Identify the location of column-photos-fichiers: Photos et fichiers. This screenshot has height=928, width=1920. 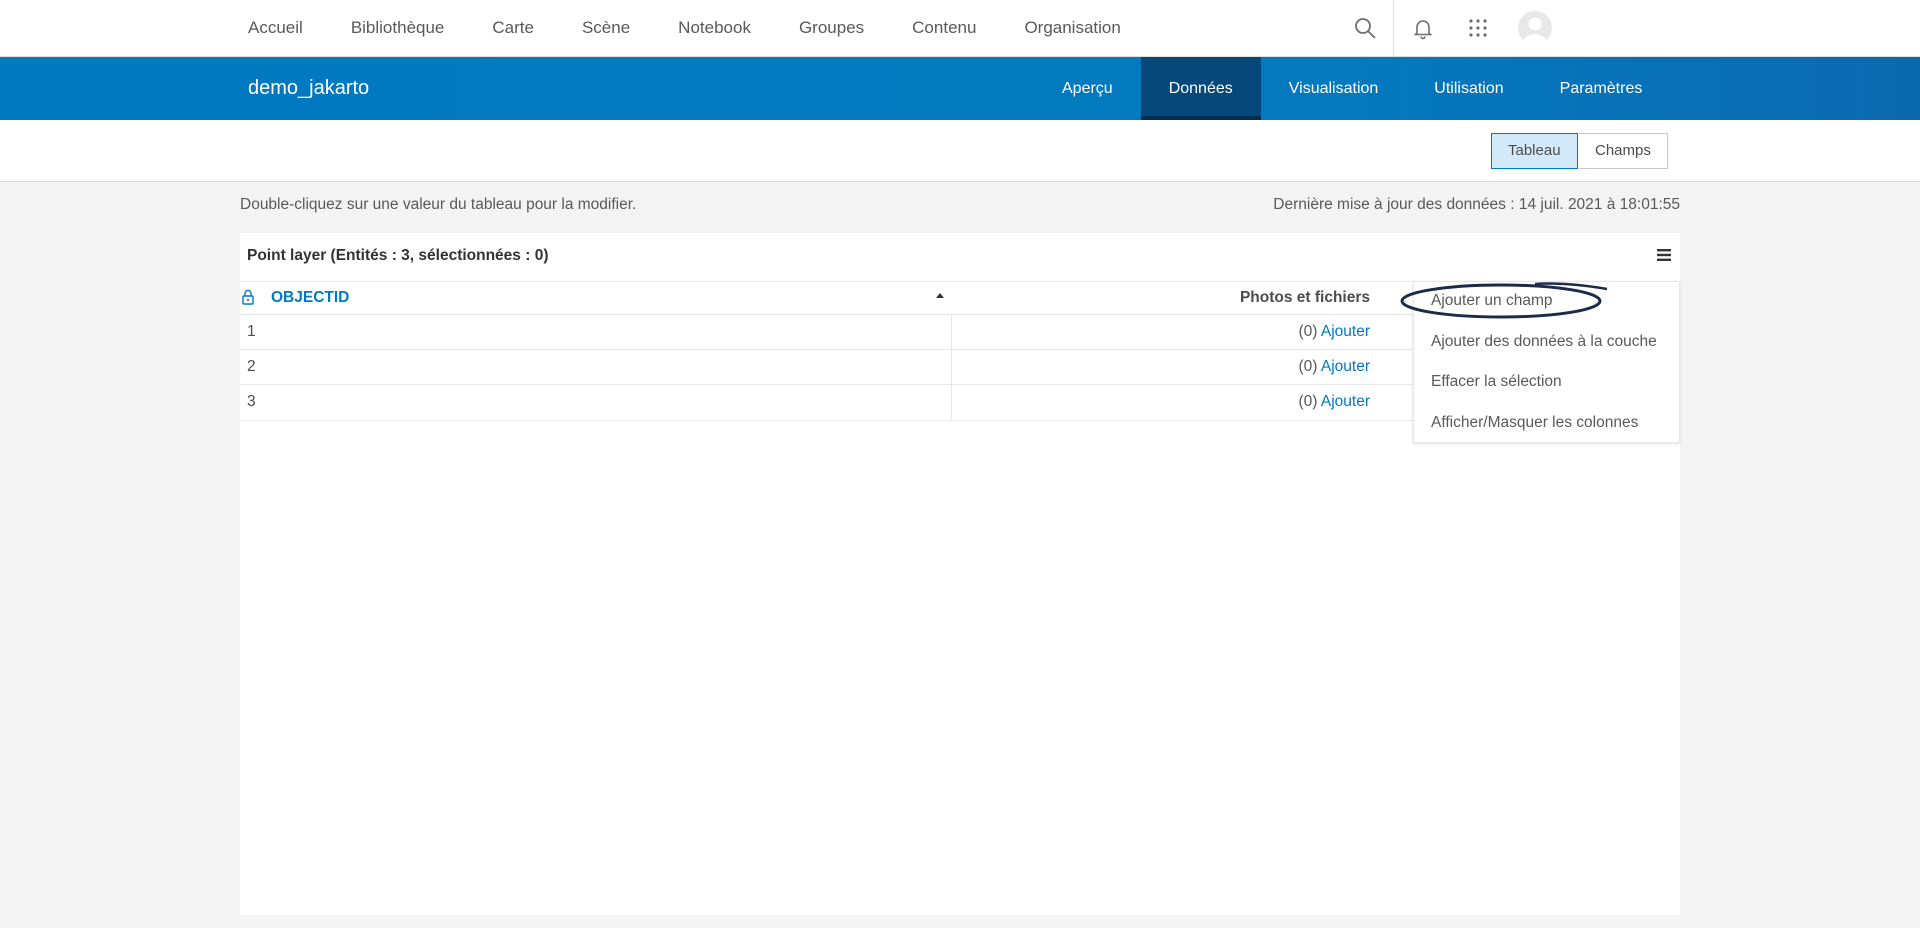
(1305, 298).